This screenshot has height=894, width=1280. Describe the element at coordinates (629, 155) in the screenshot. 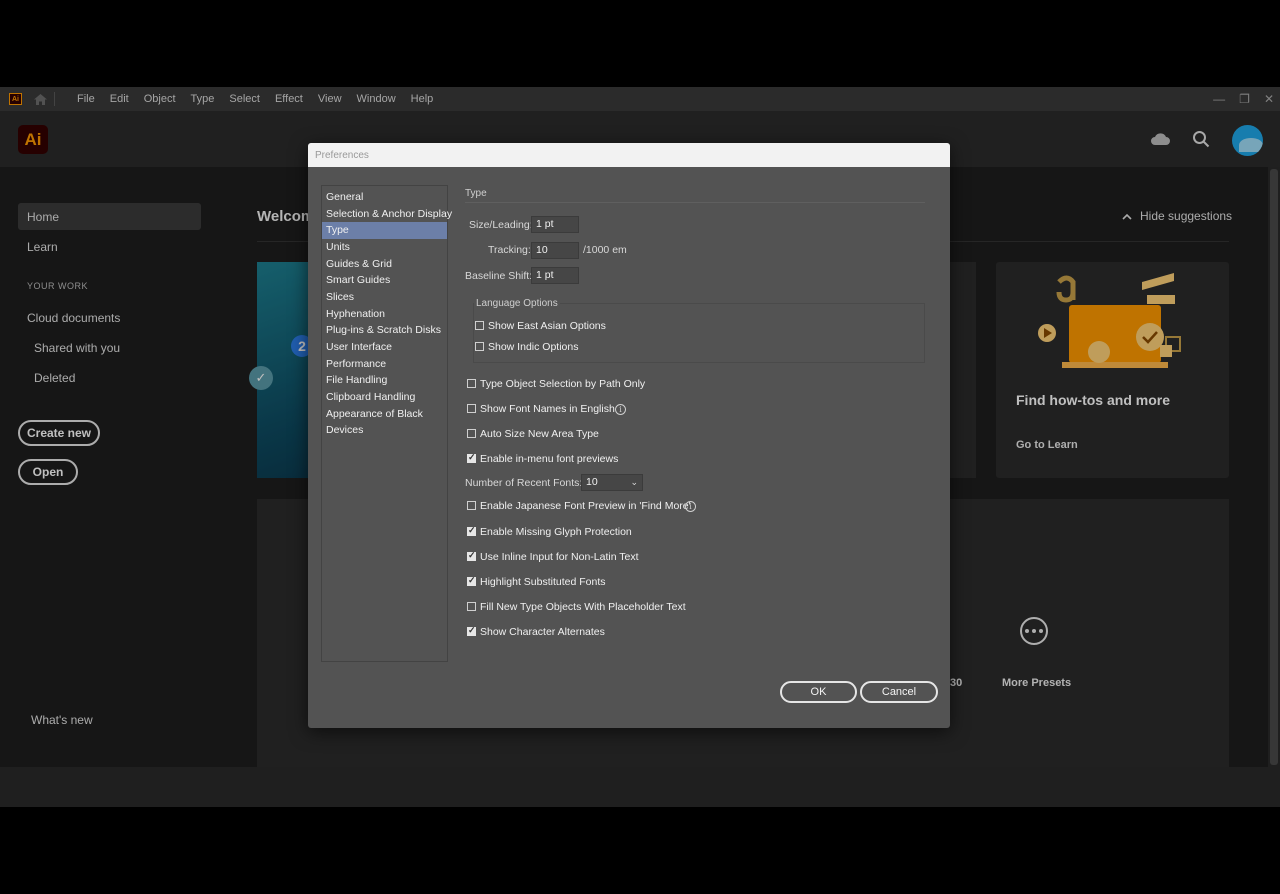

I see `dialog-title: Preferences` at that location.